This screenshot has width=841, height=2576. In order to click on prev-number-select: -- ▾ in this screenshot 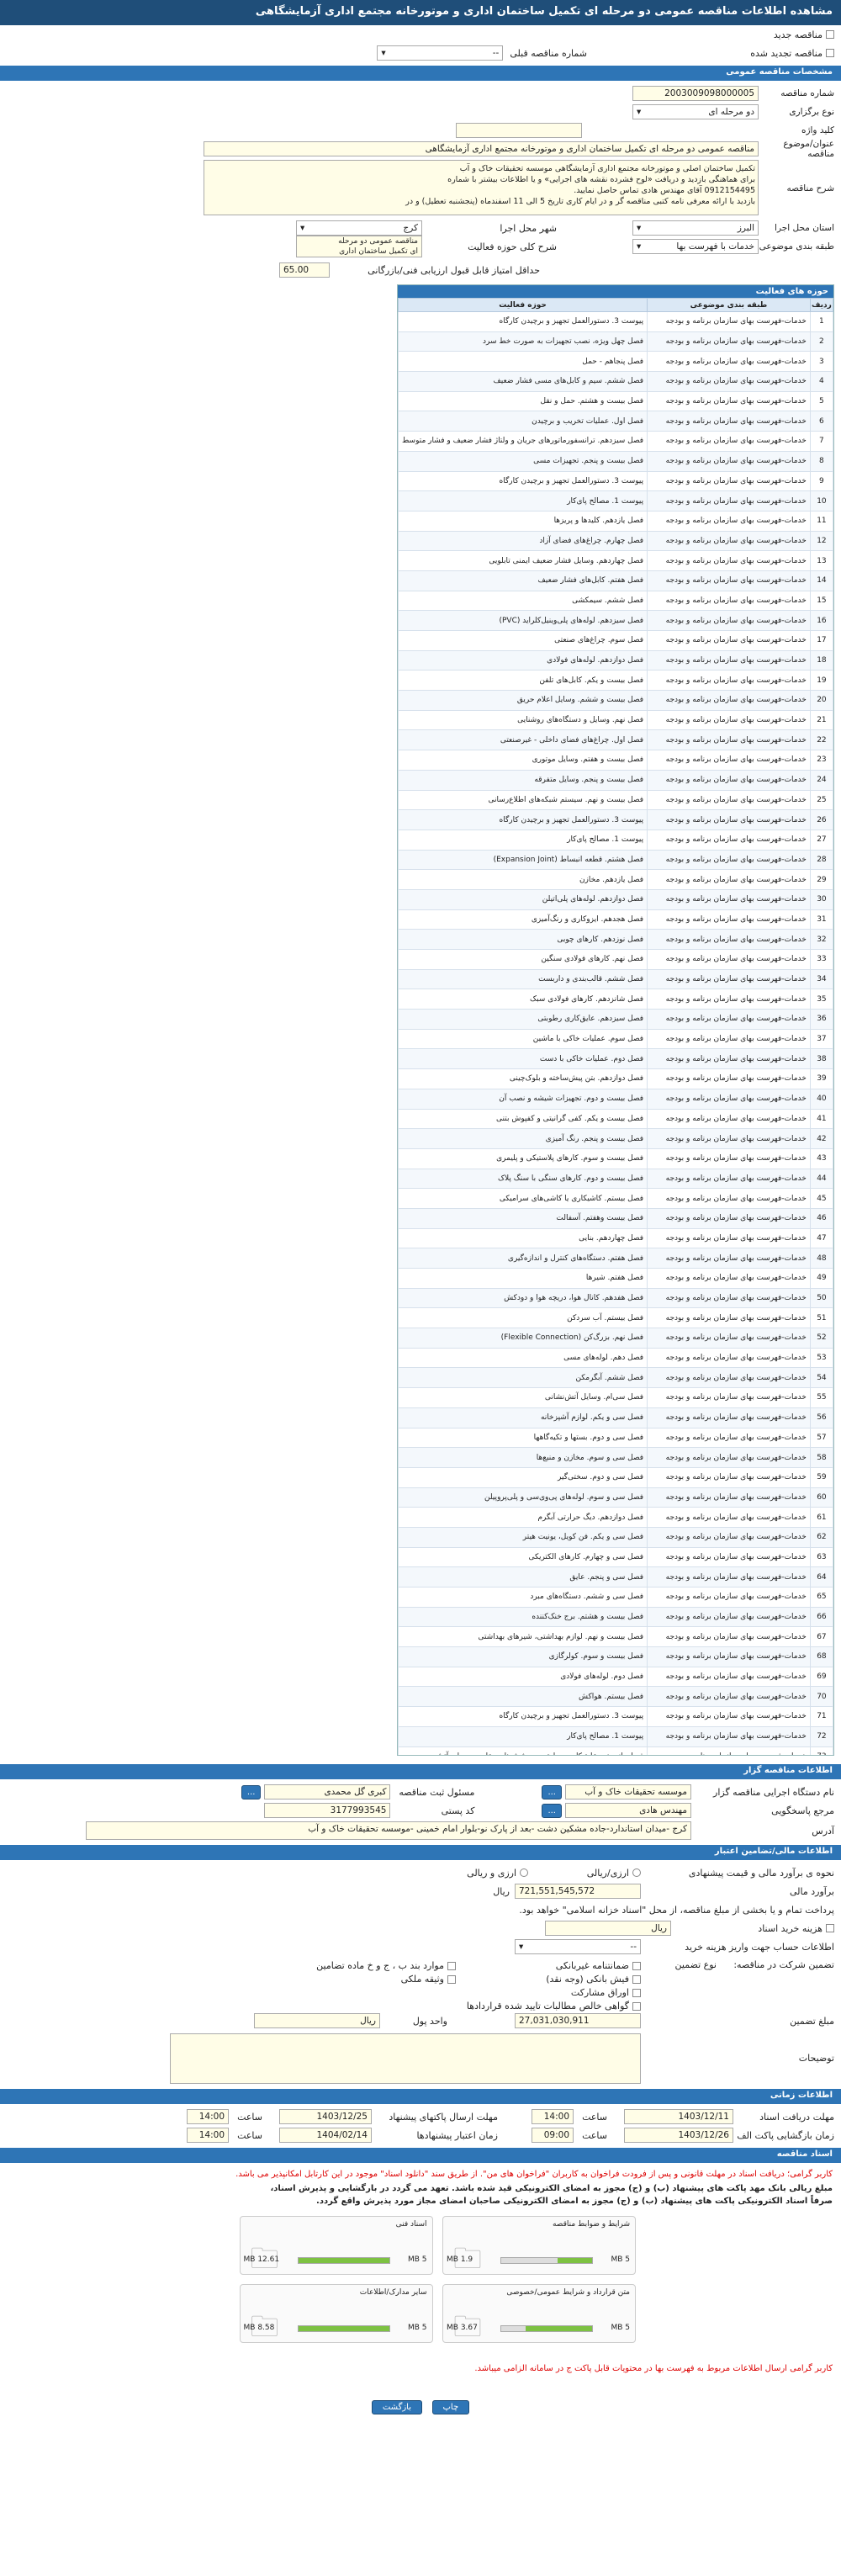, I will do `click(441, 53)`.